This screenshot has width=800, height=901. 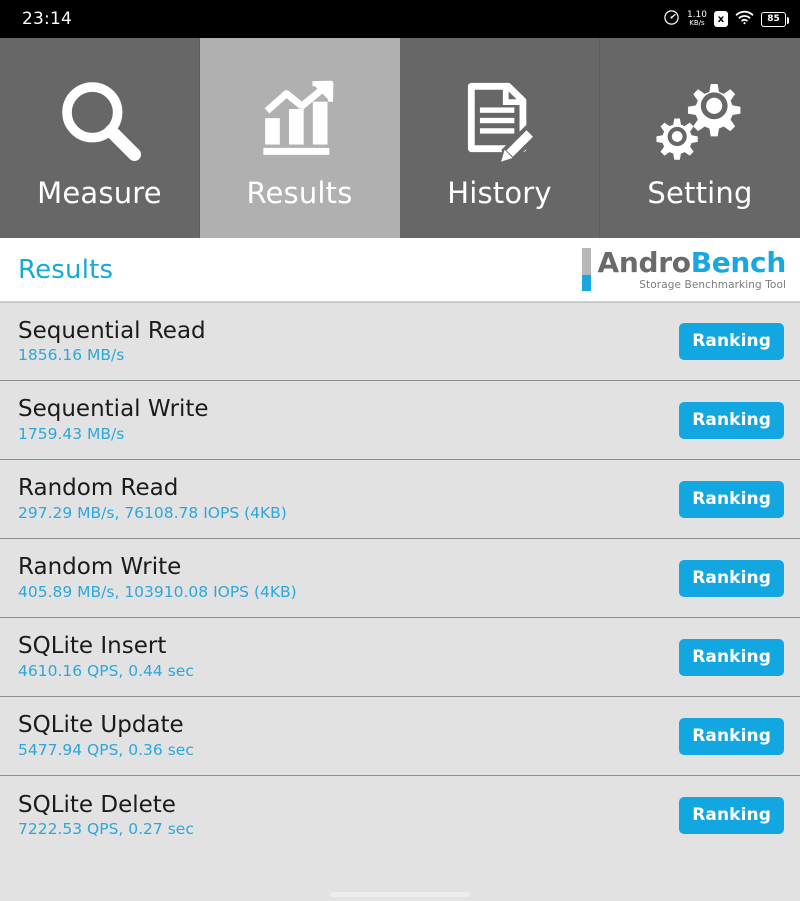 I want to click on logo-wordmark: AndroBench, so click(x=691, y=262).